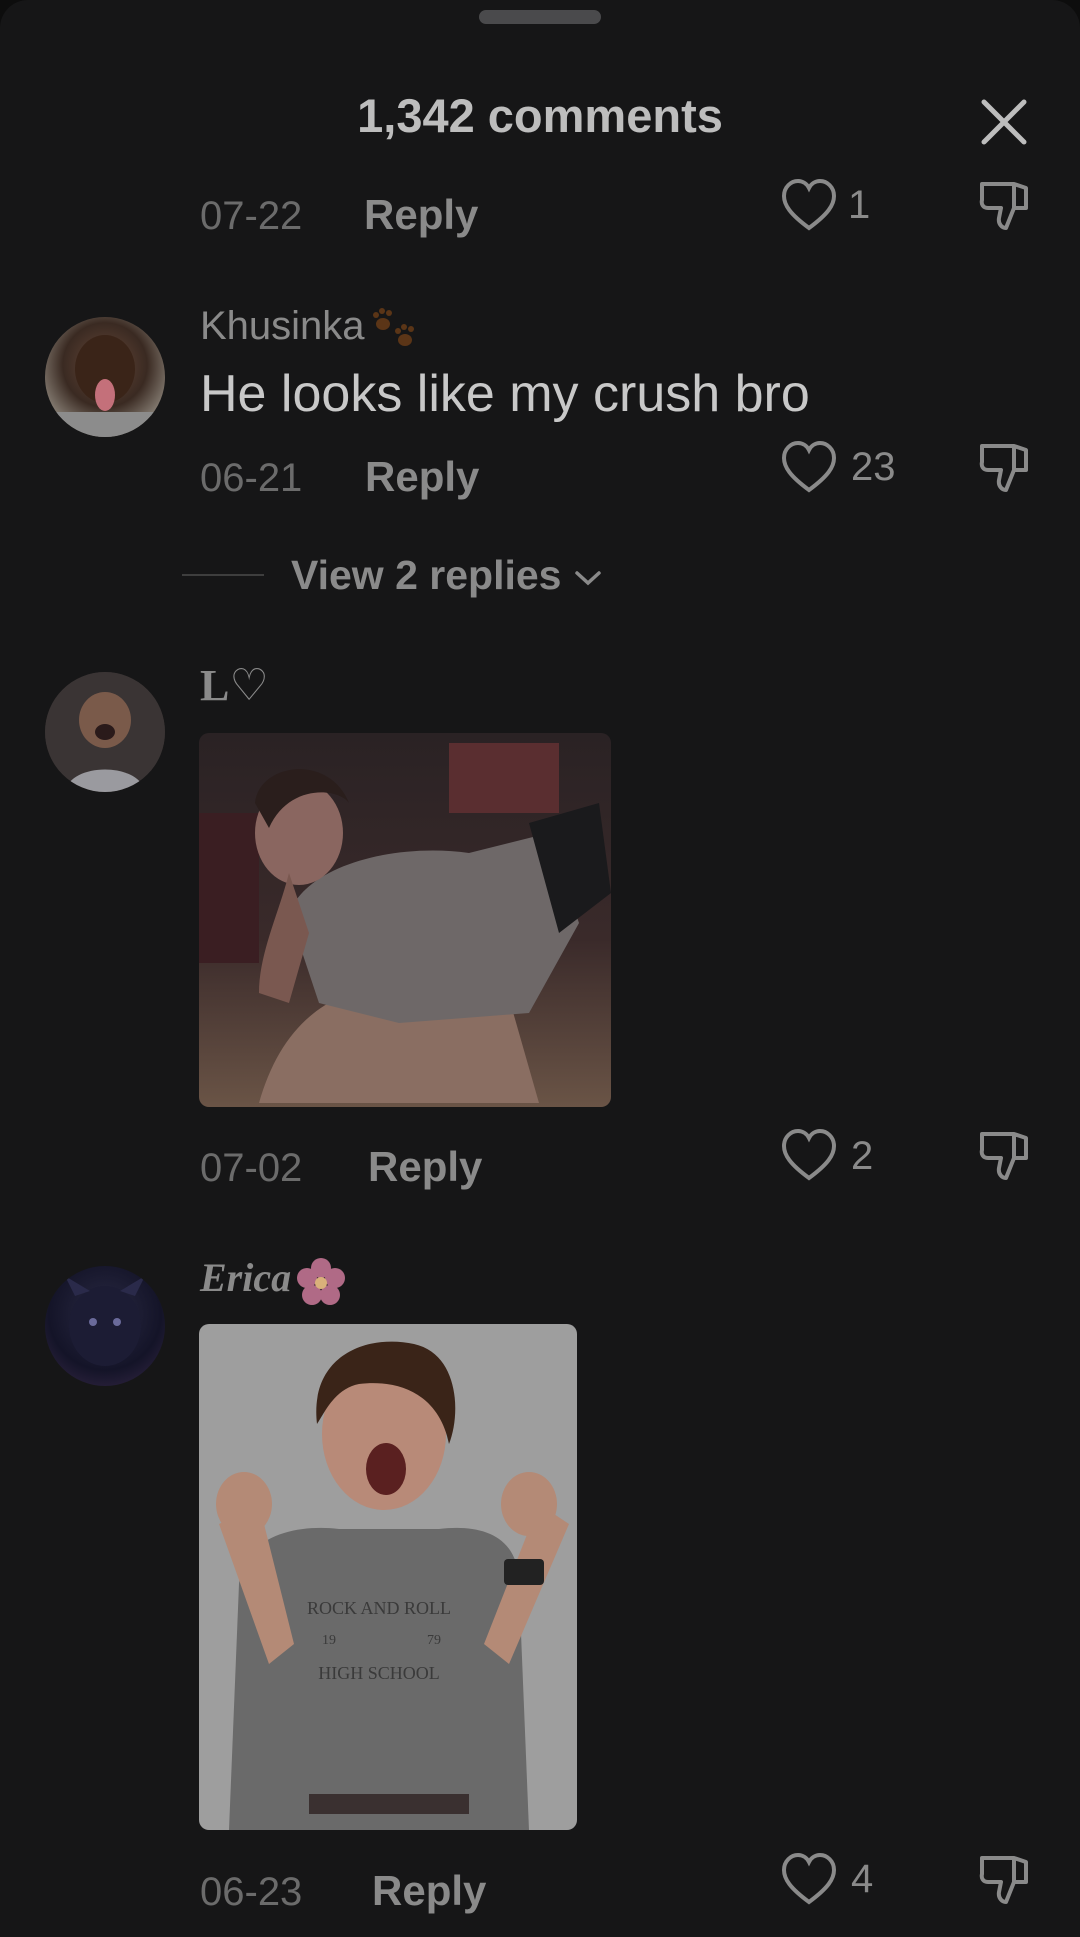 The width and height of the screenshot is (1080, 1937). I want to click on view-replies-label: View 2 replies, so click(426, 575).